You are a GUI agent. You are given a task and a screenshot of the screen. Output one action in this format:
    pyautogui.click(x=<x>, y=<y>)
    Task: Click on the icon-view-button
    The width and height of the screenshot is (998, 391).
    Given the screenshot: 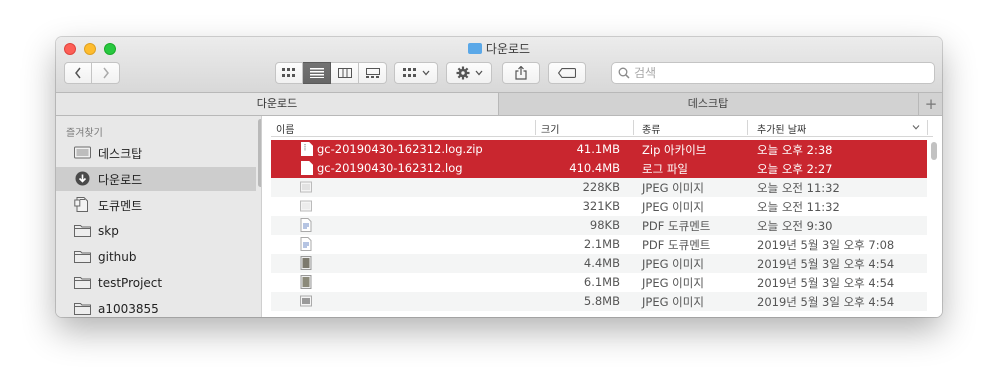 What is the action you would take?
    pyautogui.click(x=289, y=73)
    